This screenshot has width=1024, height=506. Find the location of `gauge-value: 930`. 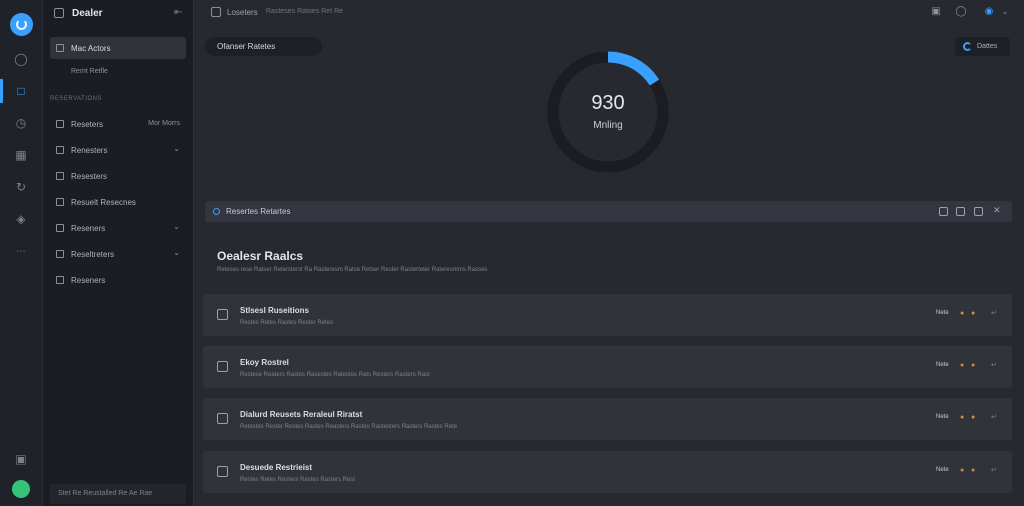

gauge-value: 930 is located at coordinates (608, 103).